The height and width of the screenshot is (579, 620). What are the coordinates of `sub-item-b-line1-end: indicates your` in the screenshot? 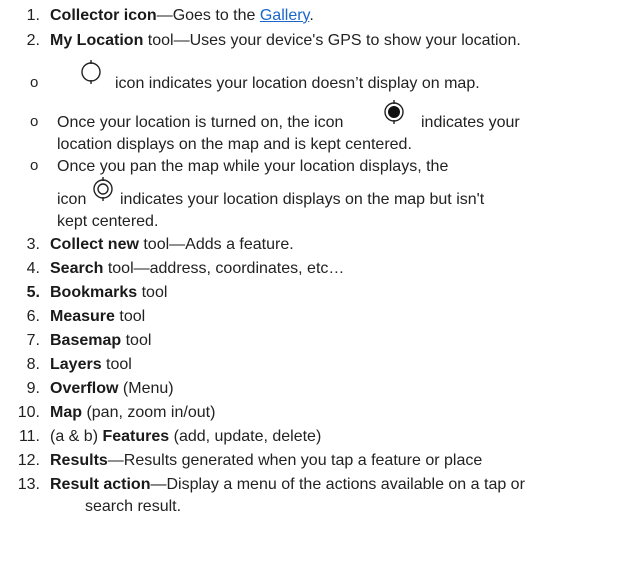 It's located at (470, 122).